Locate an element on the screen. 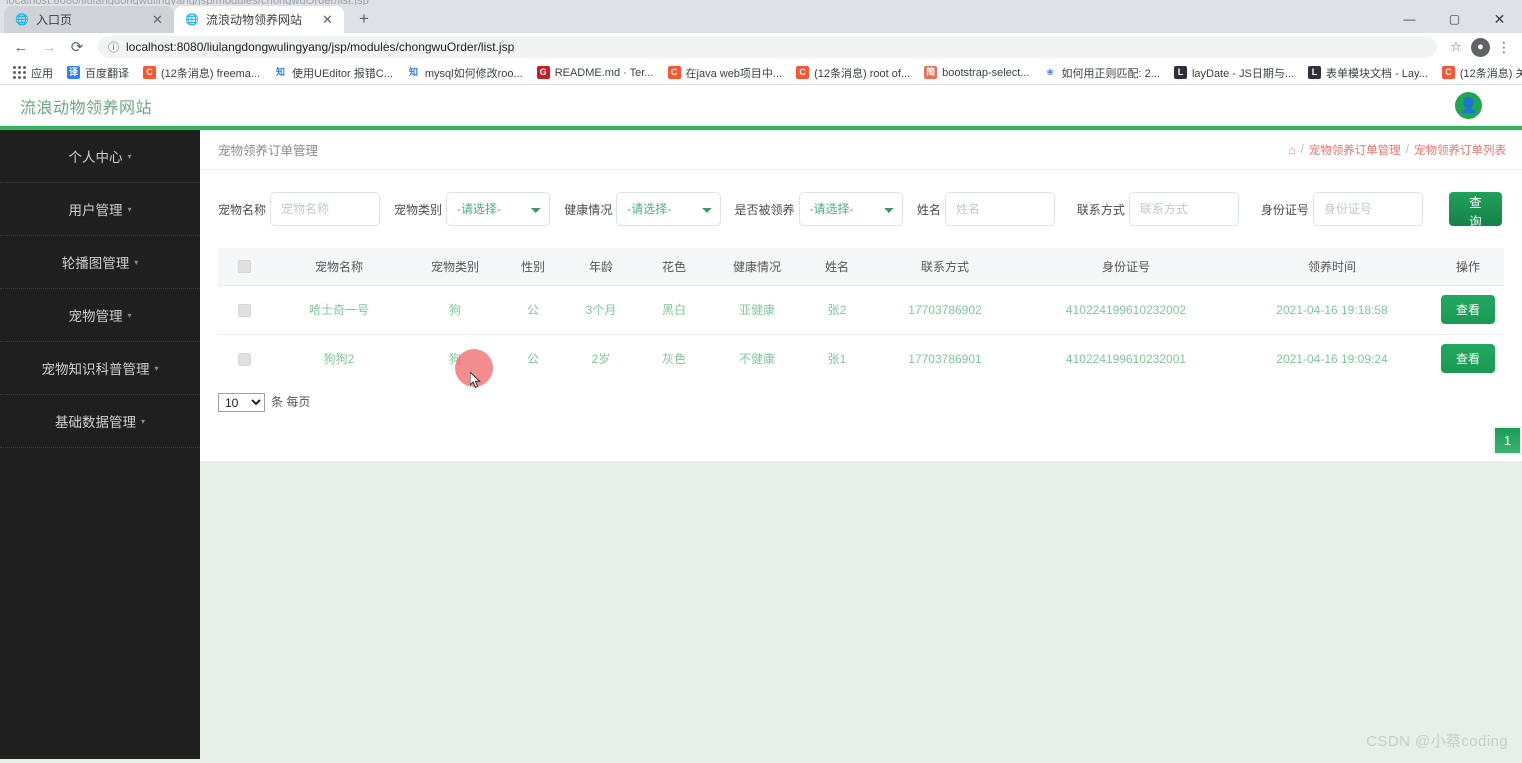  browser-tab-1: 🌐 入口页 ✕ is located at coordinates (89, 19).